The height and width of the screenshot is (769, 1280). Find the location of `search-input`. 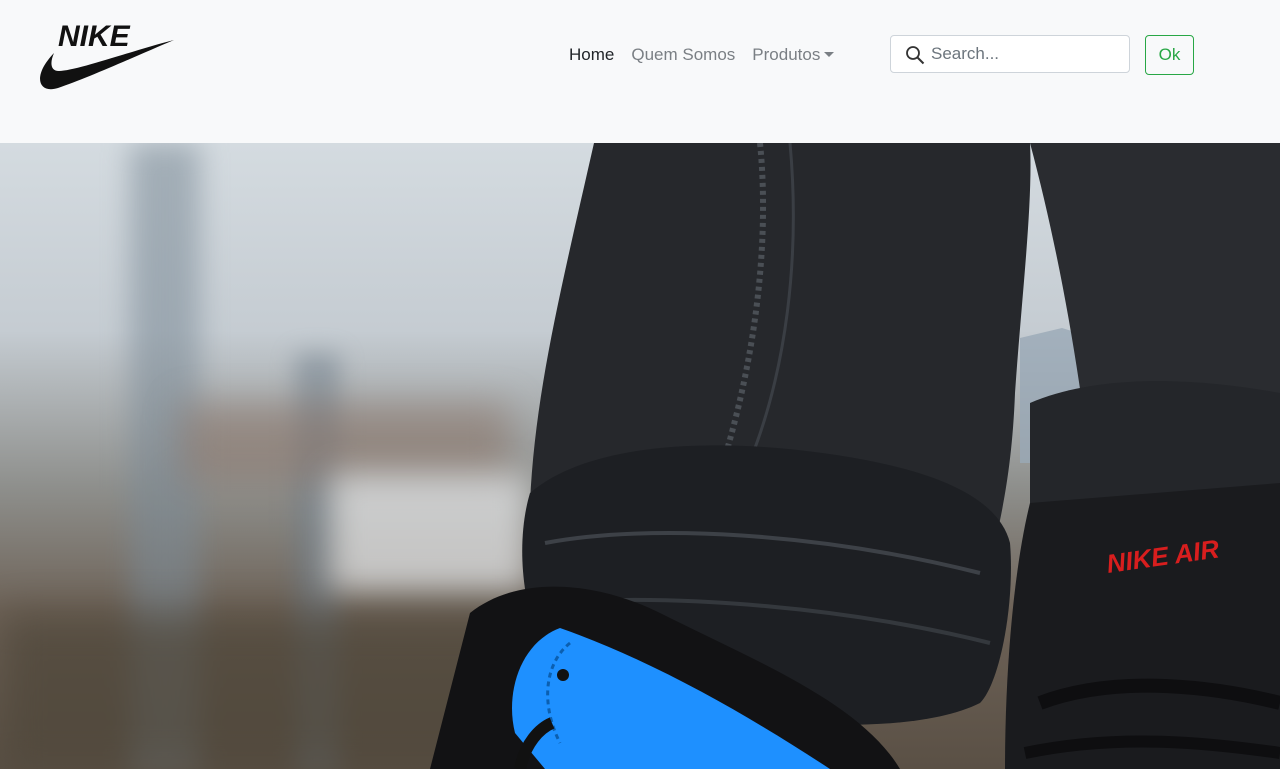

search-input is located at coordinates (1026, 54).